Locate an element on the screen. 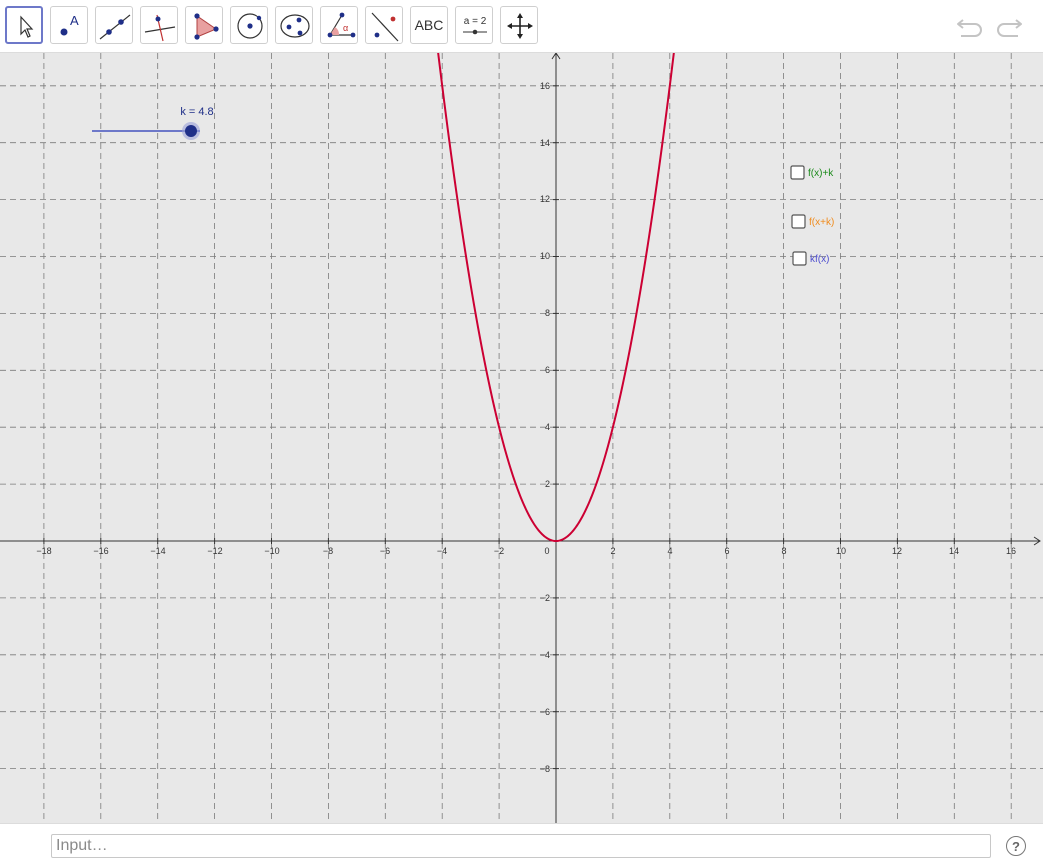  x-tick-label: 6 is located at coordinates (726, 551).